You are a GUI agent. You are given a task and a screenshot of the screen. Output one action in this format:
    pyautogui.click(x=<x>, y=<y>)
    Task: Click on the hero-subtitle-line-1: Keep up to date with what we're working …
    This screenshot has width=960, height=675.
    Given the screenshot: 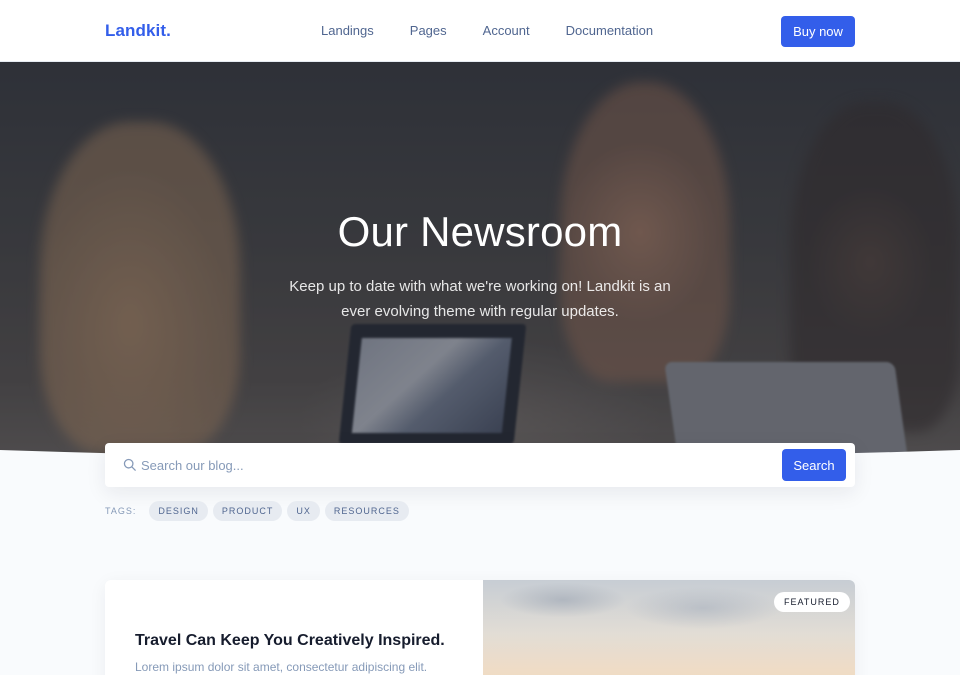 What is the action you would take?
    pyautogui.click(x=480, y=286)
    